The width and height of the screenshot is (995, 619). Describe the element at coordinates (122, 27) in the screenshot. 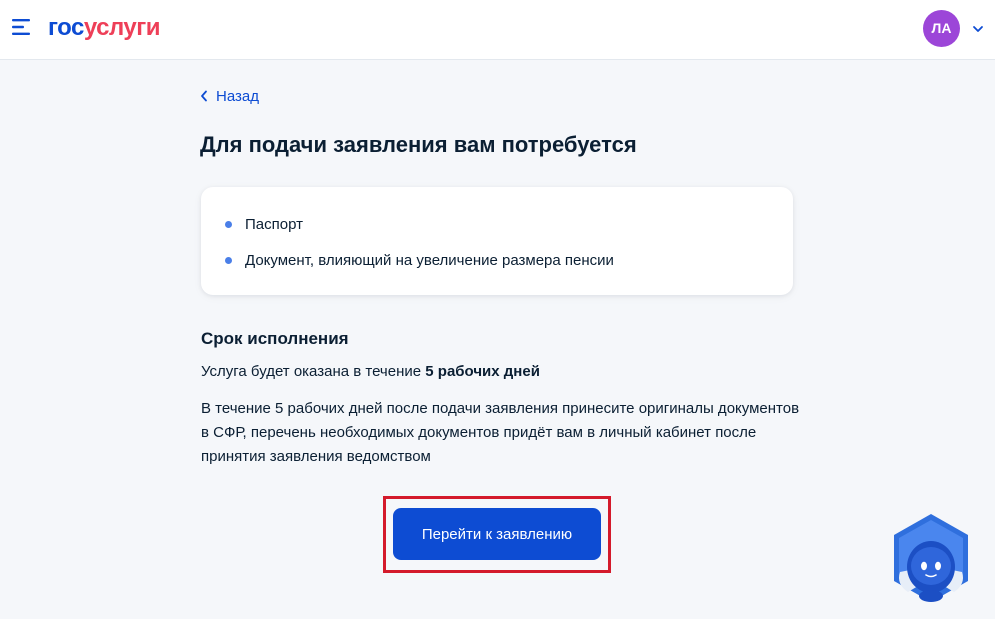

I see `logo-part-uslugi: услуги` at that location.